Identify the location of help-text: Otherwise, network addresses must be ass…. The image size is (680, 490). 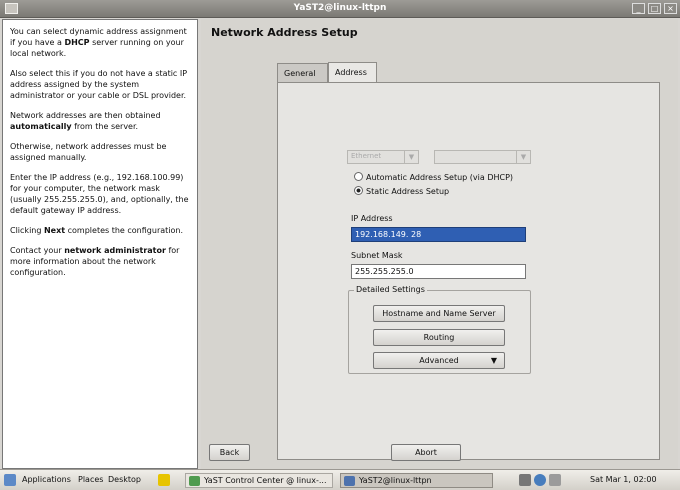
(88, 152).